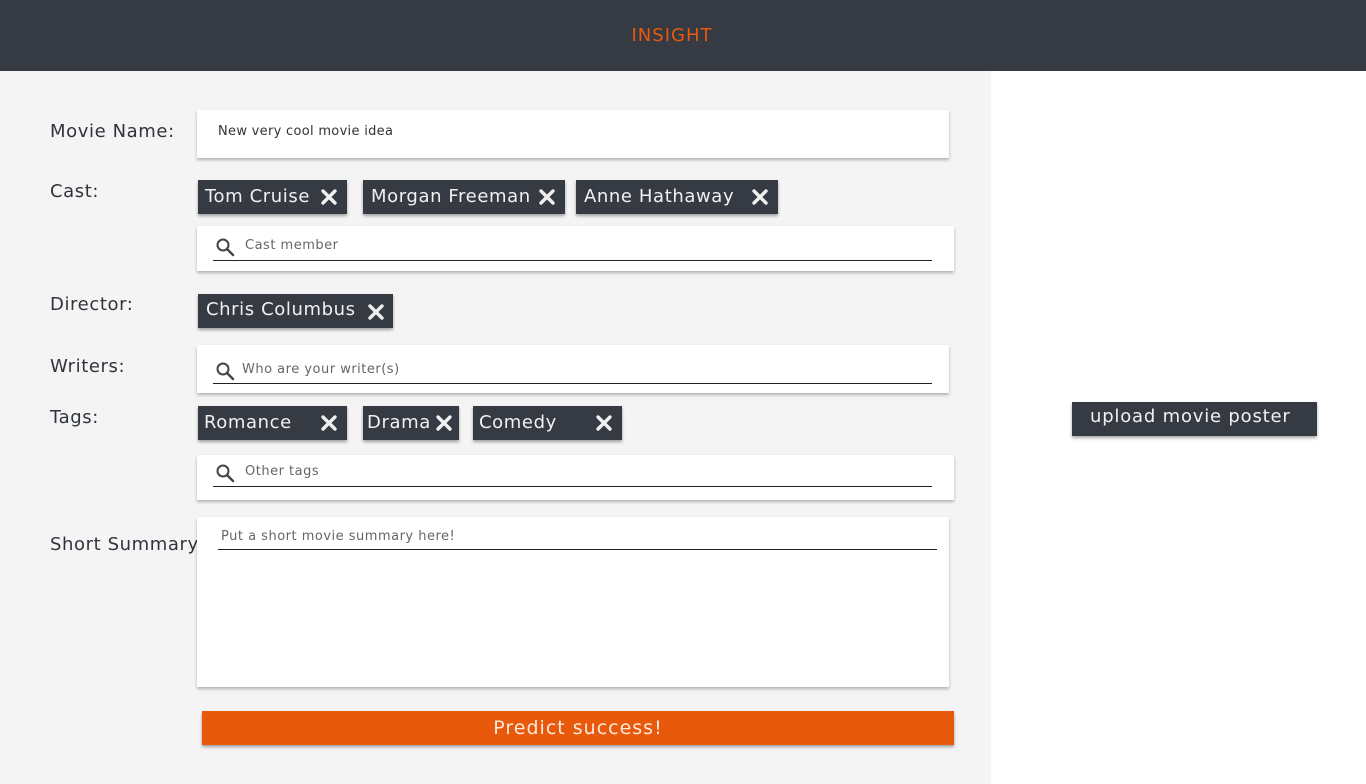  Describe the element at coordinates (127, 544) in the screenshot. I see `summary-label: Short Summary:` at that location.